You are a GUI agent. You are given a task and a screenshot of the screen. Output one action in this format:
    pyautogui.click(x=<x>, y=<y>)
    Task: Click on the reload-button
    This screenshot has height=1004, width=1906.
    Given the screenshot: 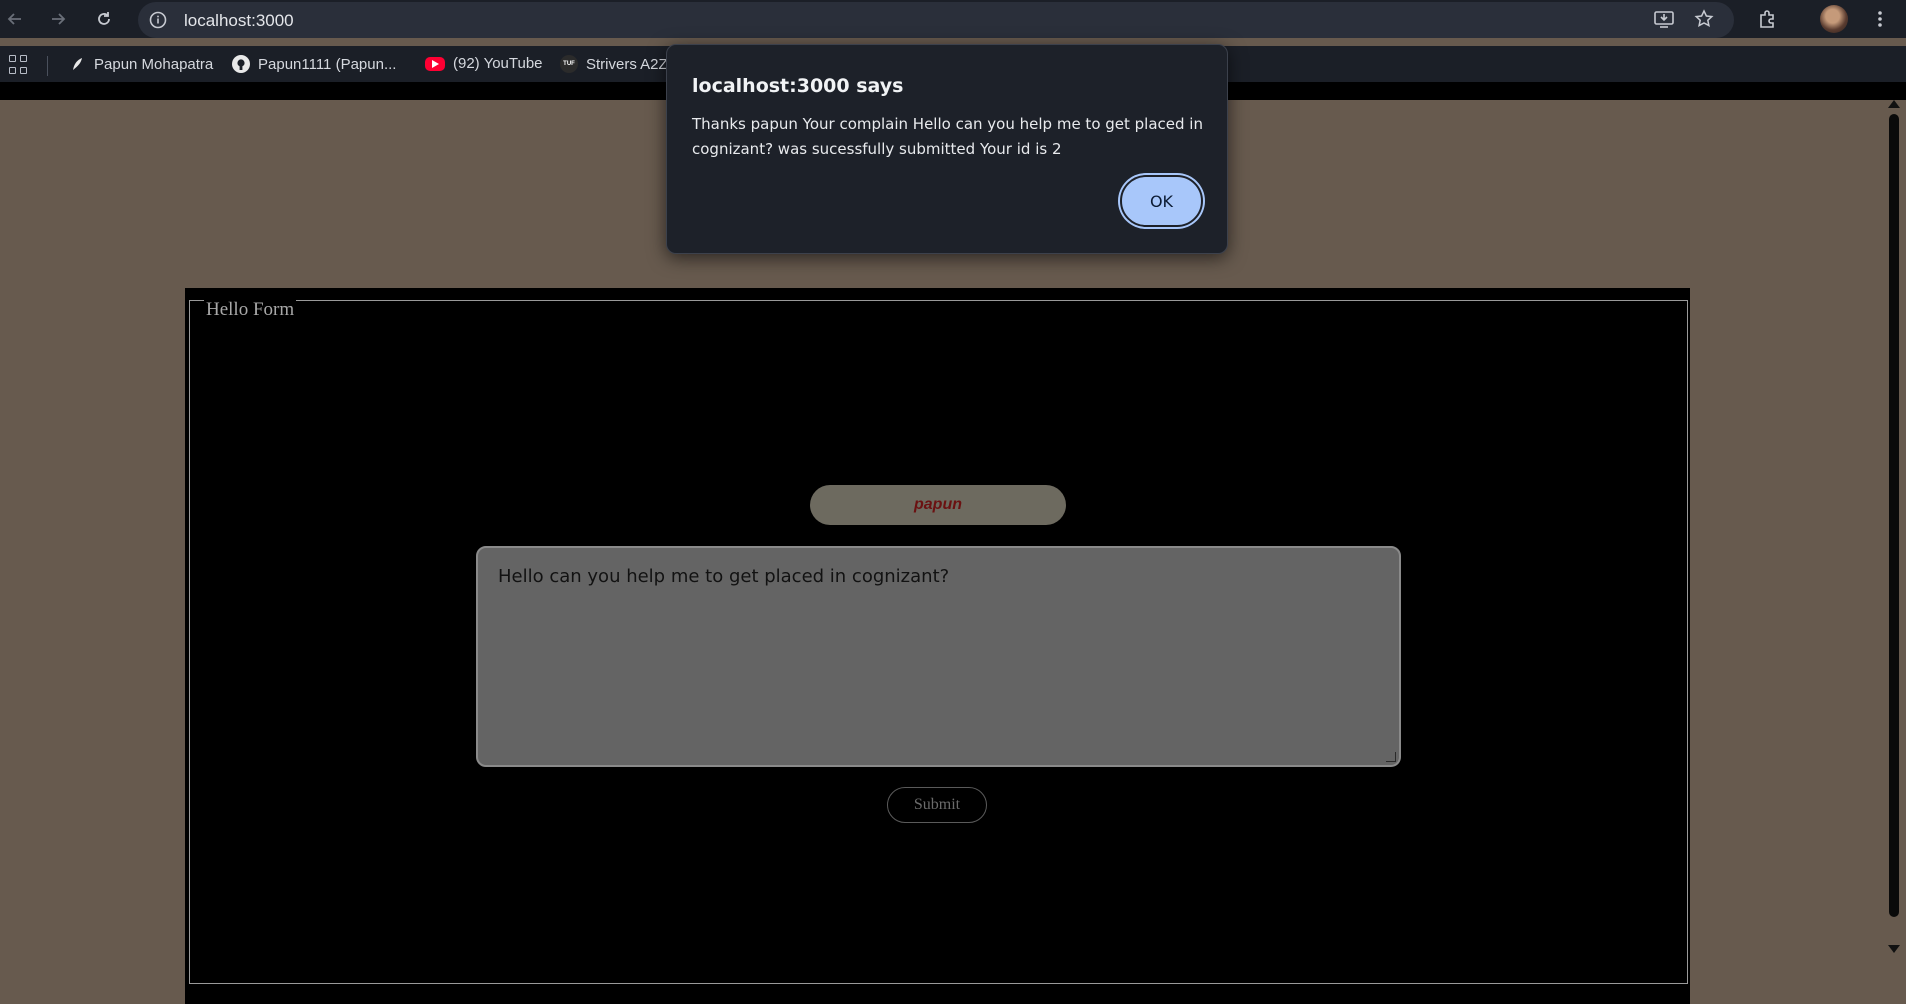 What is the action you would take?
    pyautogui.click(x=104, y=19)
    